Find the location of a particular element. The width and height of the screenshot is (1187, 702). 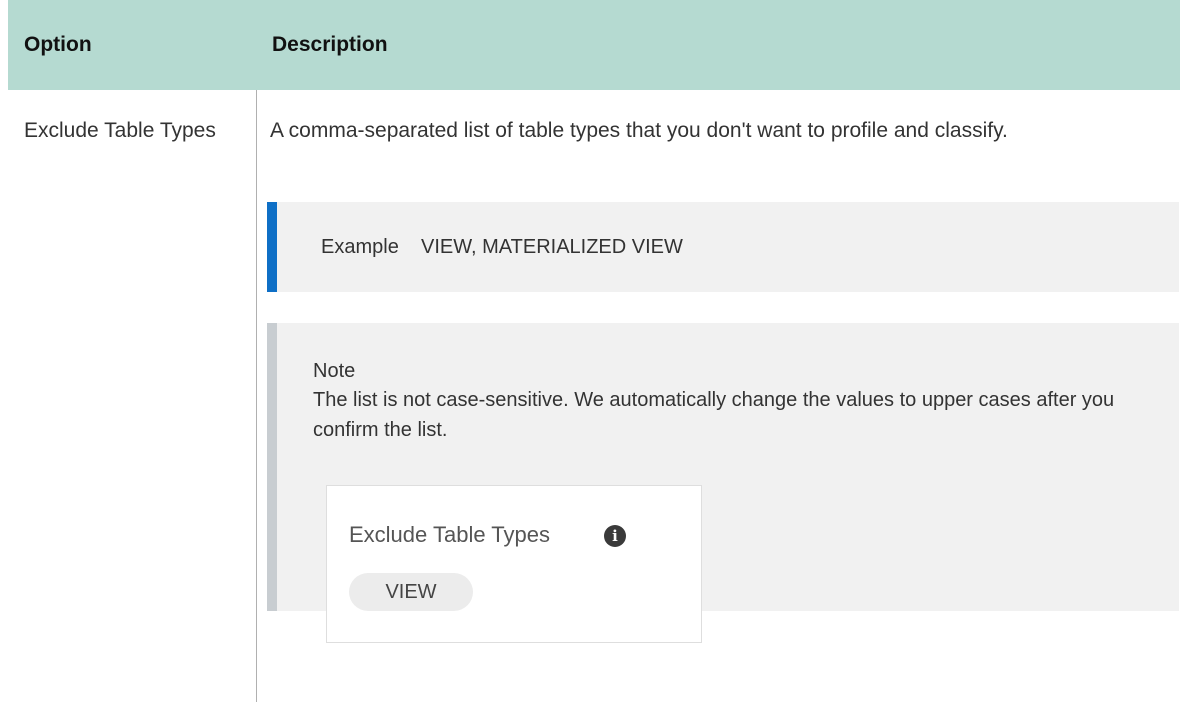

header-option: Option is located at coordinates (58, 44).